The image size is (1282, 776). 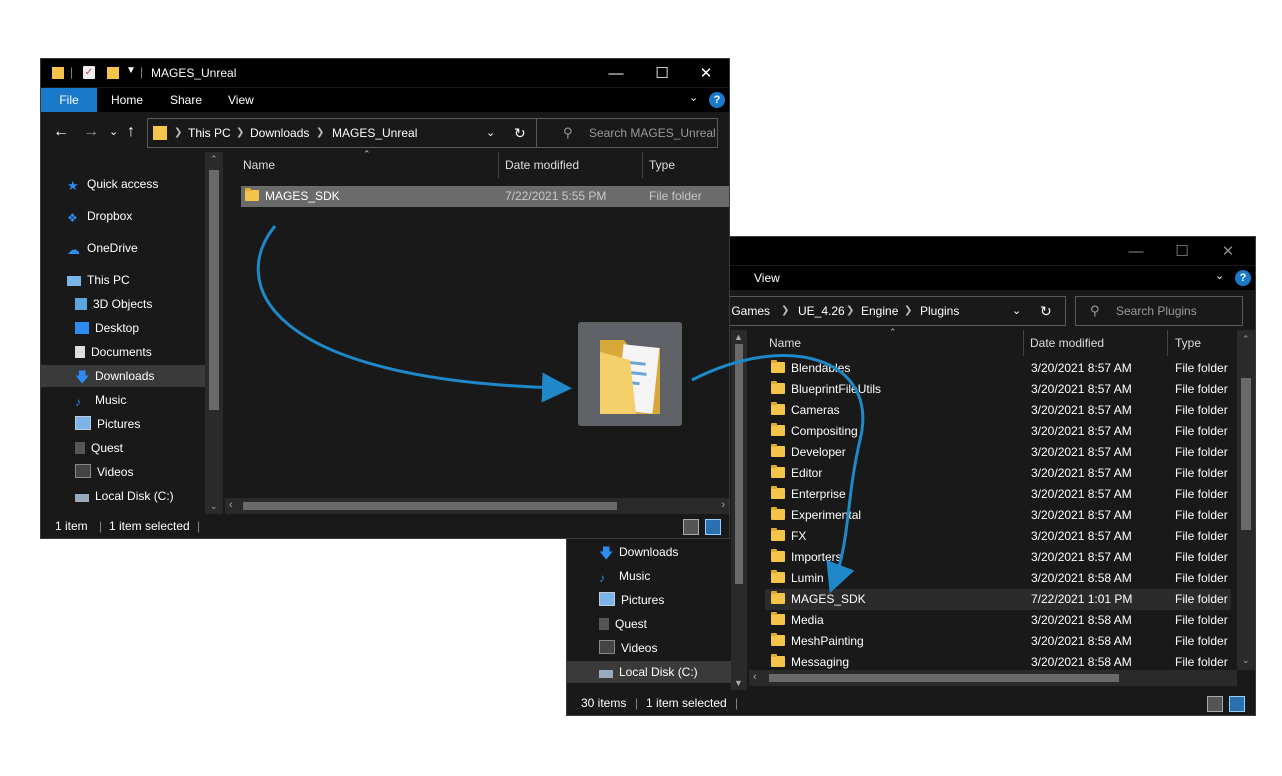 I want to click on nav-item-onedrive: ☁ OneDrive, so click(x=89, y=248).